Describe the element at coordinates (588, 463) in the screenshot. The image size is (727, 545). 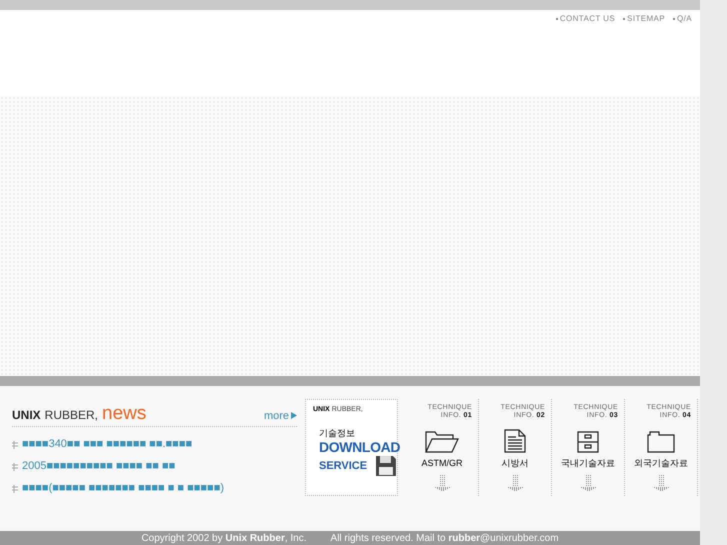
I see `technique-title: 국내기술자료` at that location.